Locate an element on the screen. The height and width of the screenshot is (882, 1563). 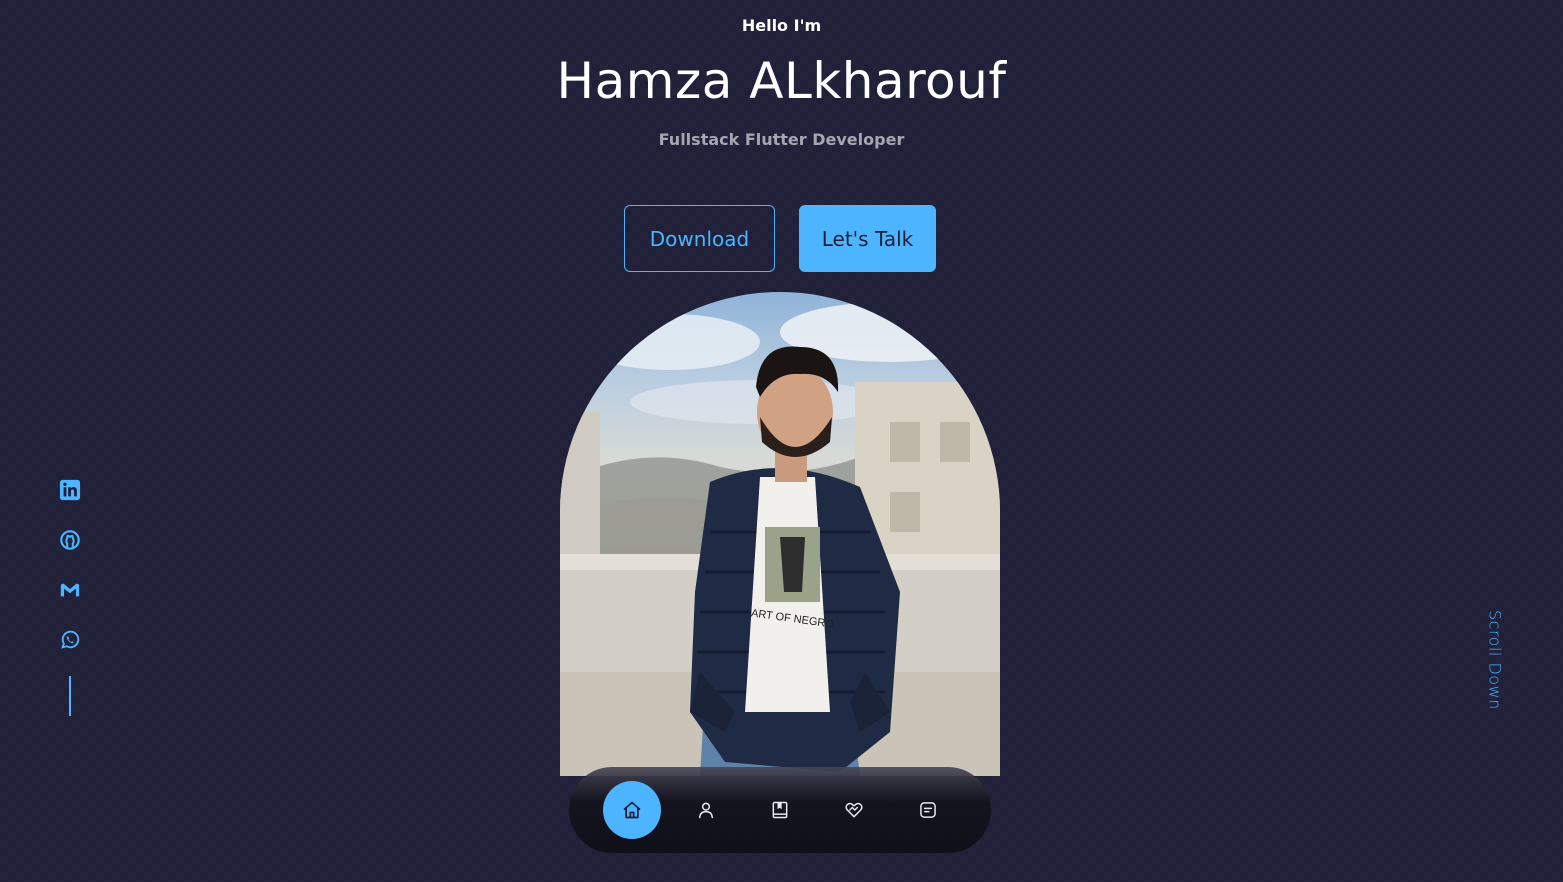
social-divider-line is located at coordinates (70, 696).